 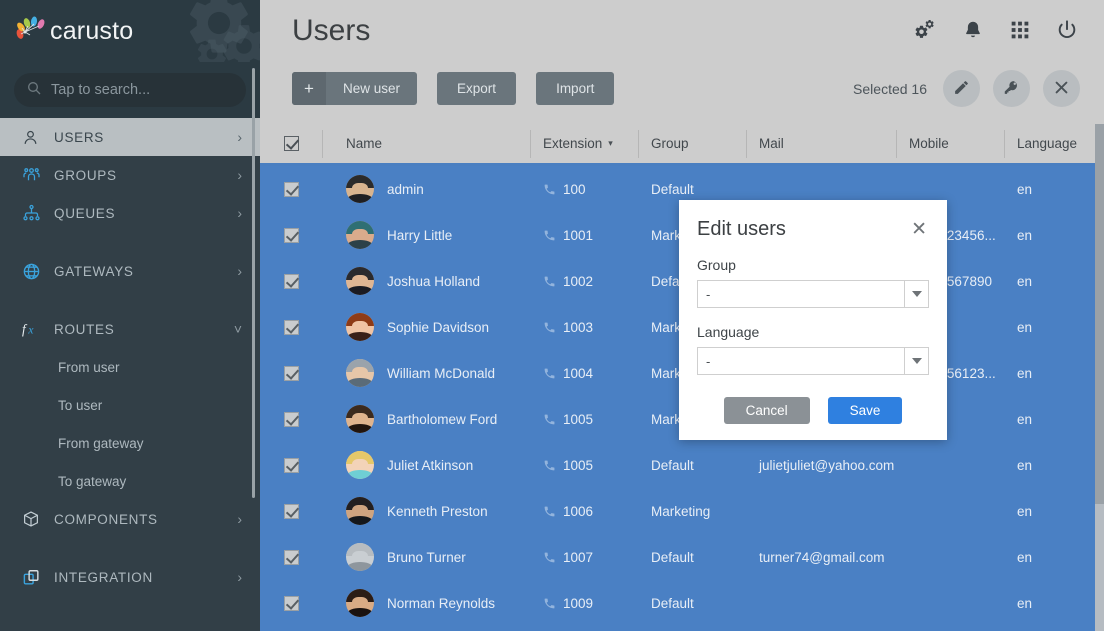 What do you see at coordinates (438, 327) in the screenshot?
I see `user-name: Sophie Davidson` at bounding box center [438, 327].